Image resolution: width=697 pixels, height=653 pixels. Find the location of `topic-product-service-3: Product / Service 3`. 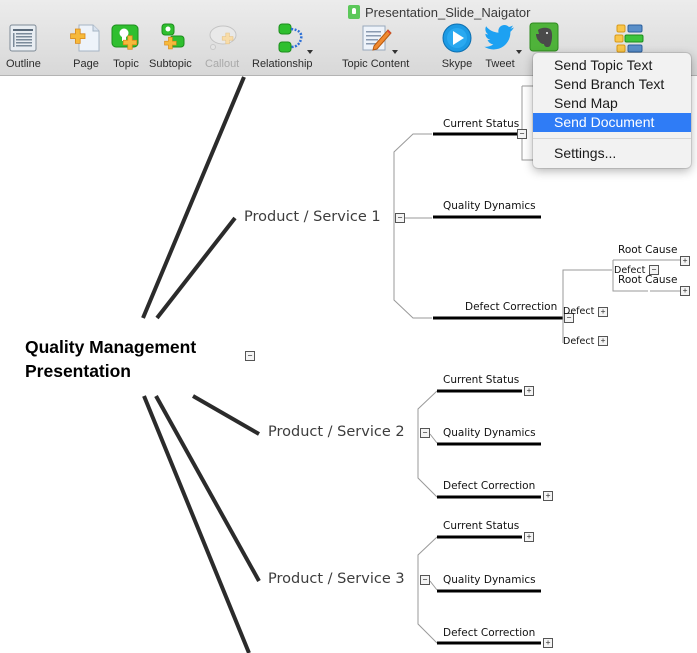

topic-product-service-3: Product / Service 3 is located at coordinates (336, 579).